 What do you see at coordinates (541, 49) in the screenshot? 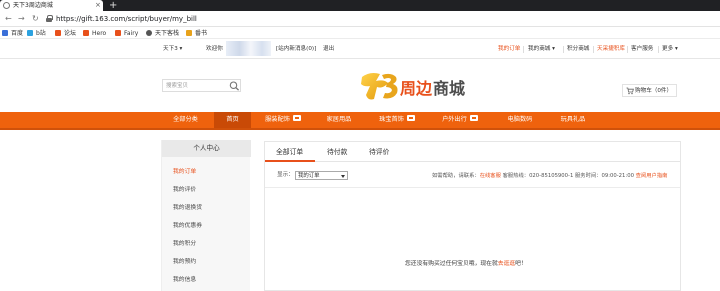
I see `my-mall-menu: 我的商城 ▾` at bounding box center [541, 49].